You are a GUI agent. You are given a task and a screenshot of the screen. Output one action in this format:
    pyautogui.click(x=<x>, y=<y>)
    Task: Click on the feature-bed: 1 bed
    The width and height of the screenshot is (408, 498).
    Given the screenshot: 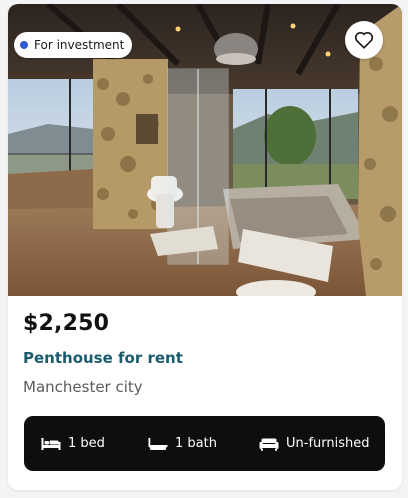 What is the action you would take?
    pyautogui.click(x=73, y=443)
    